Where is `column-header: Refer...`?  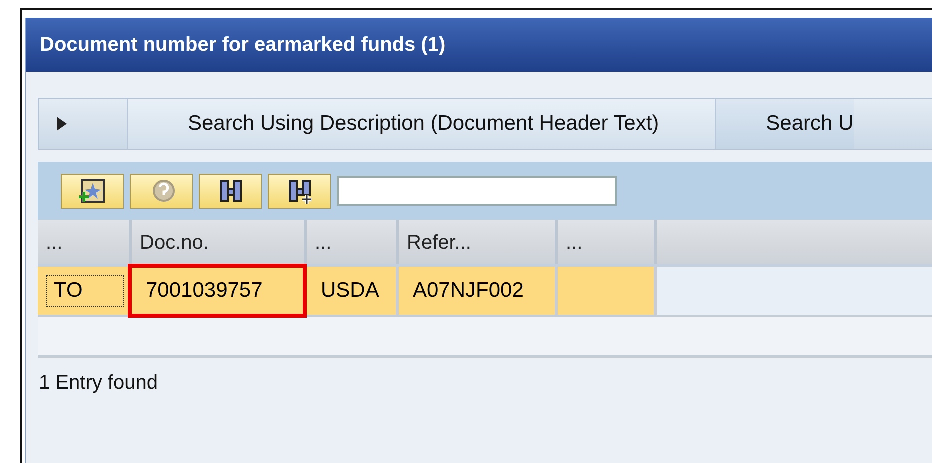
column-header: Refer... is located at coordinates (478, 242).